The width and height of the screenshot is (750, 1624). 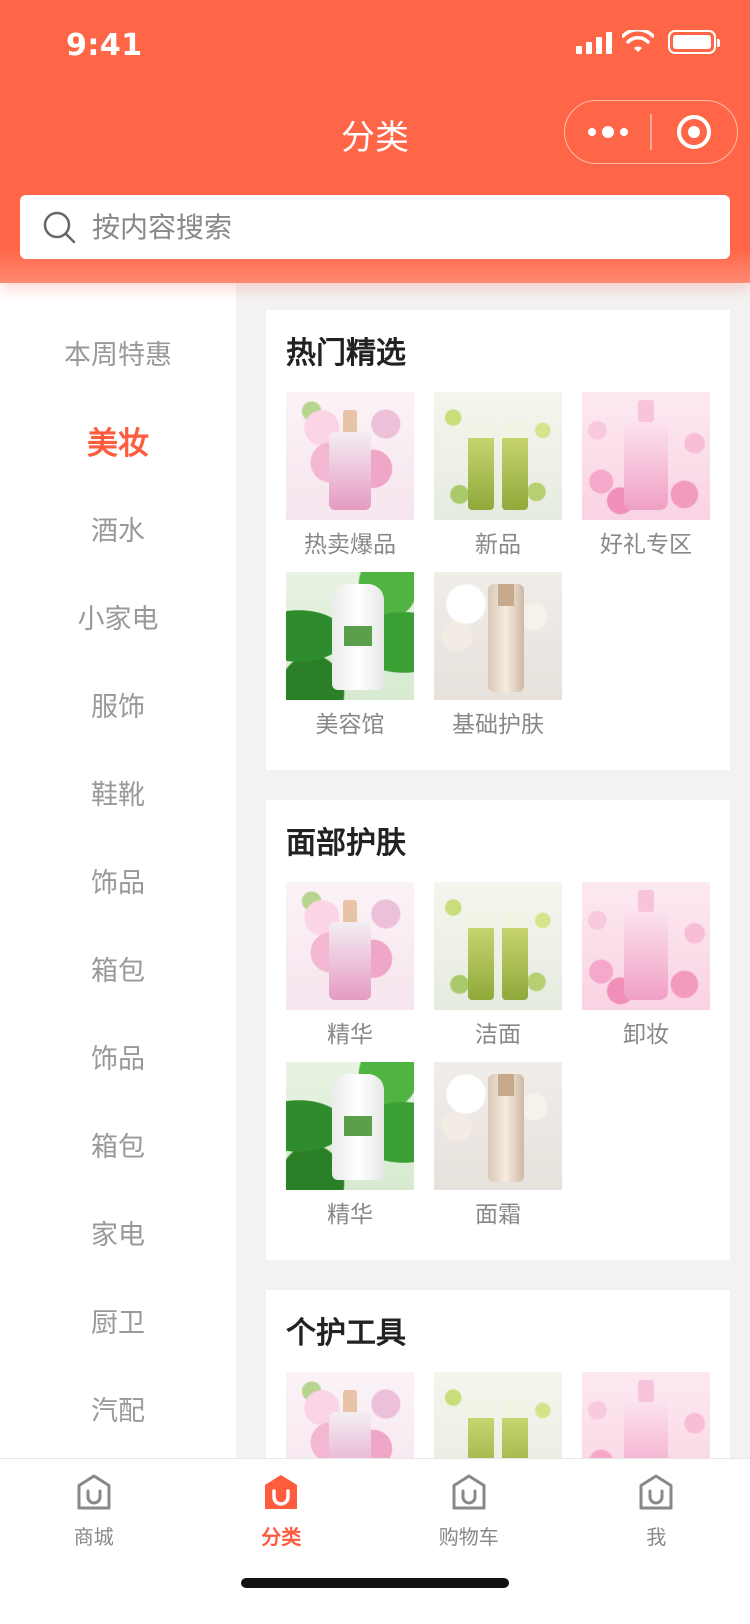 I want to click on category-tile: 新品, so click(x=498, y=476).